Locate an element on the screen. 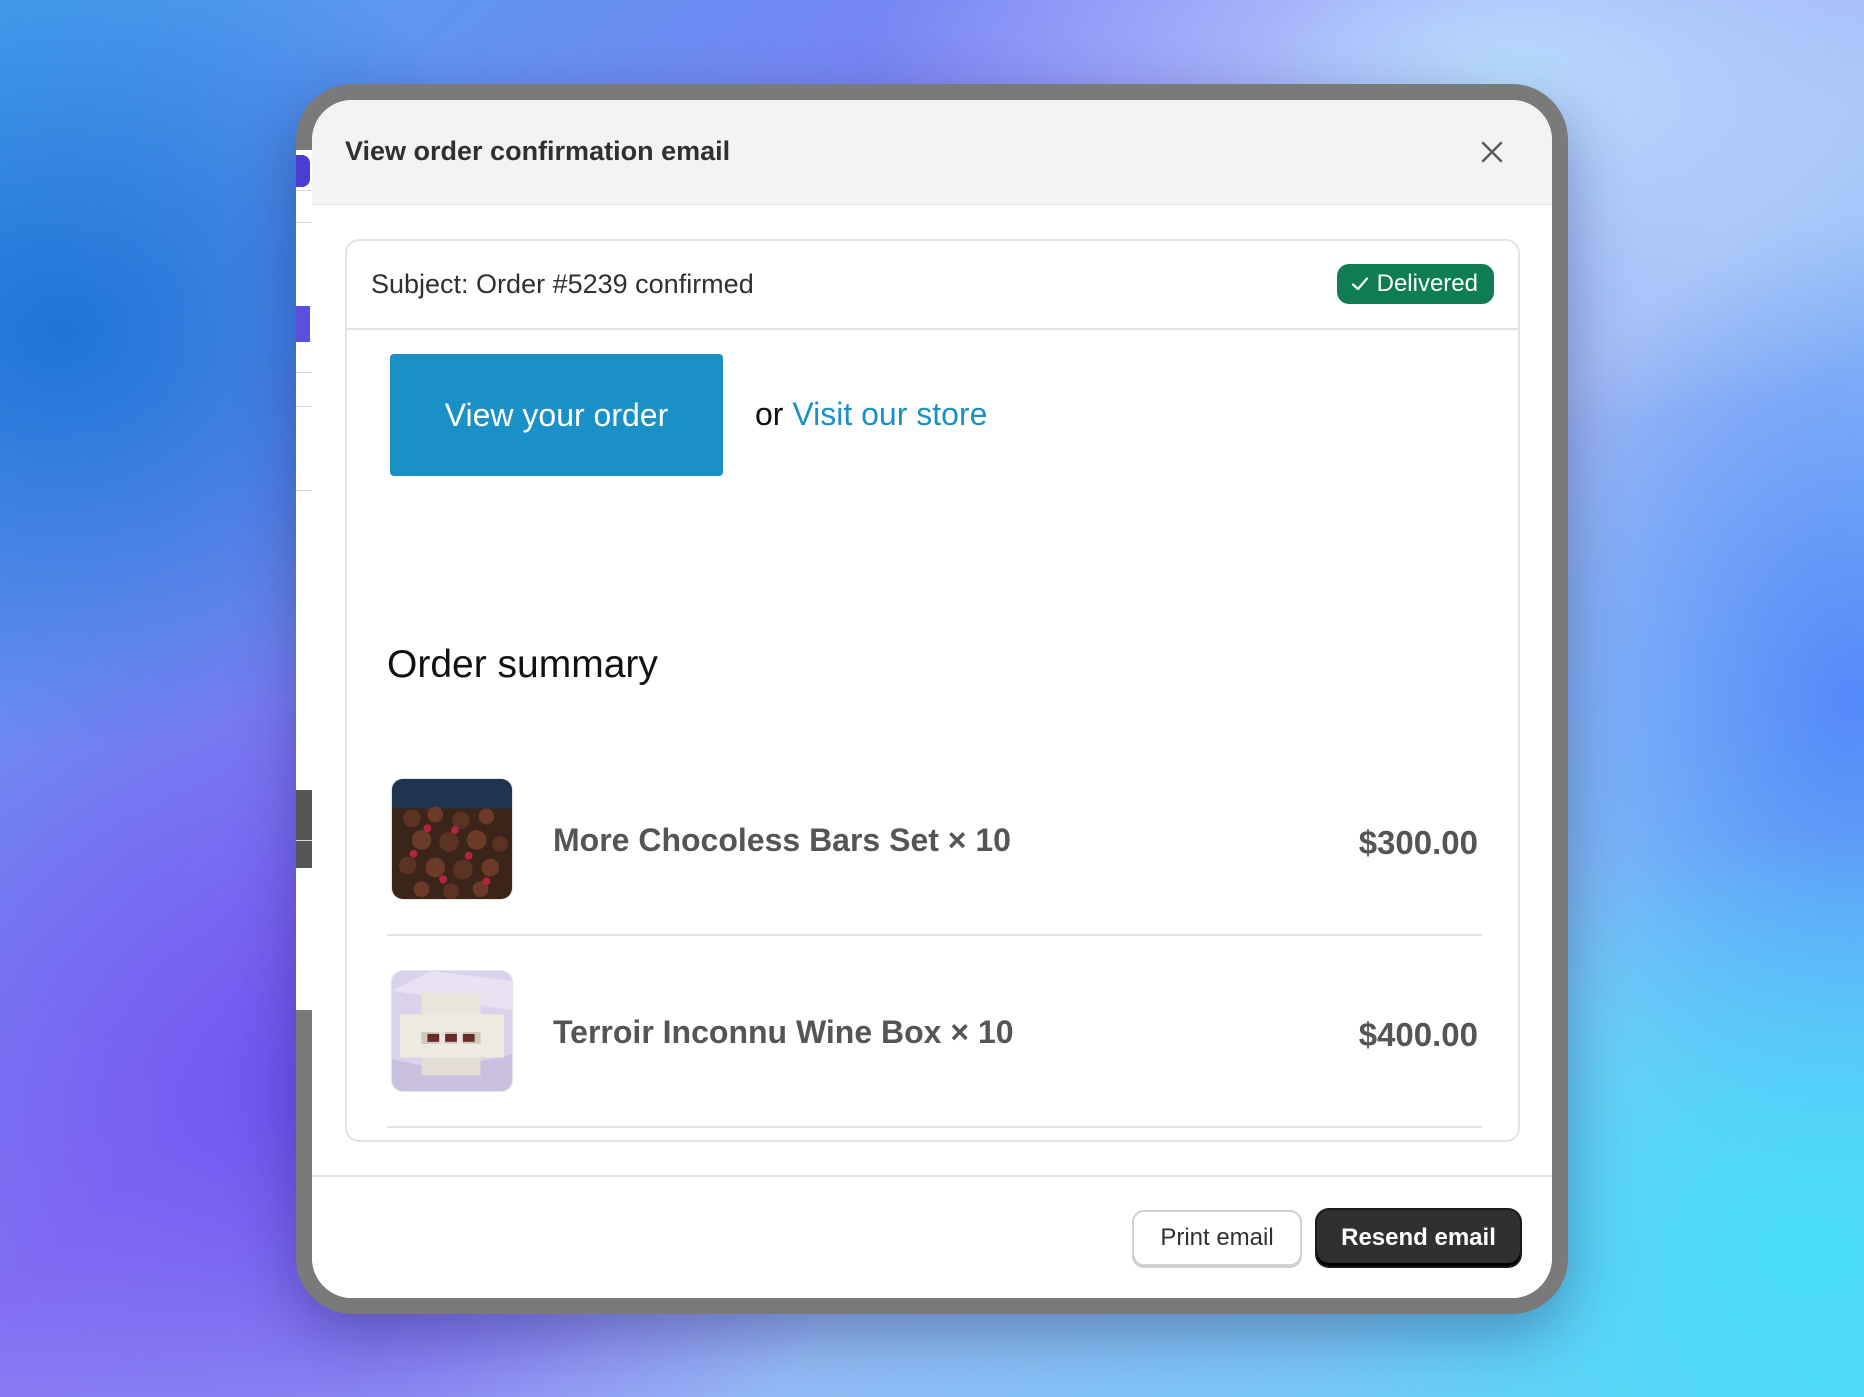 This screenshot has height=1397, width=1864. item-name: Terroir Inconnu Wine Box × 10 is located at coordinates (783, 1032).